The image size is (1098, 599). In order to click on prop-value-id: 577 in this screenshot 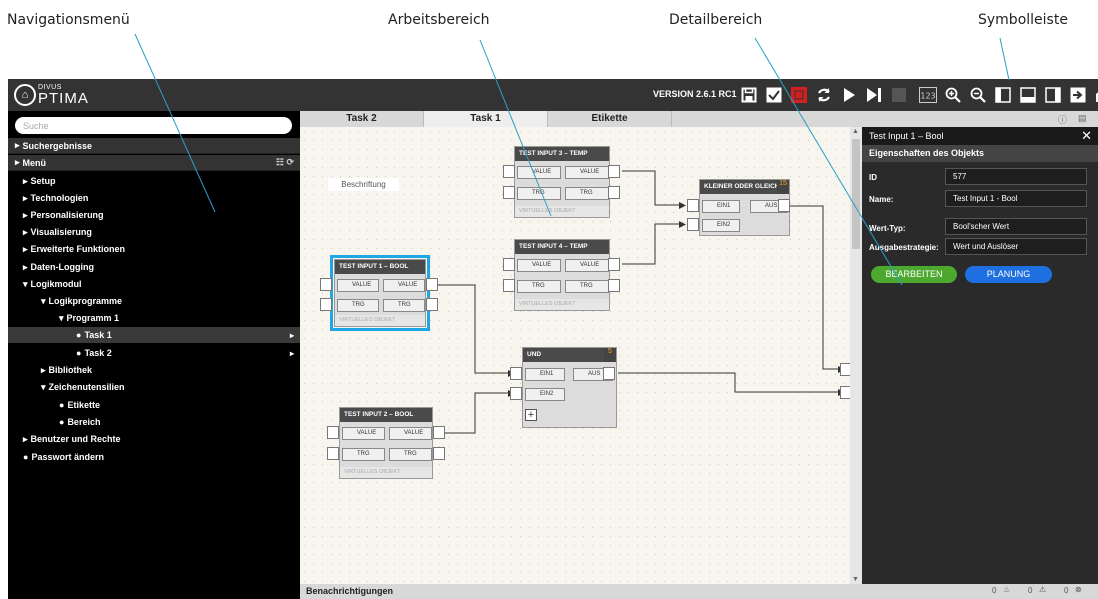, I will do `click(1016, 176)`.